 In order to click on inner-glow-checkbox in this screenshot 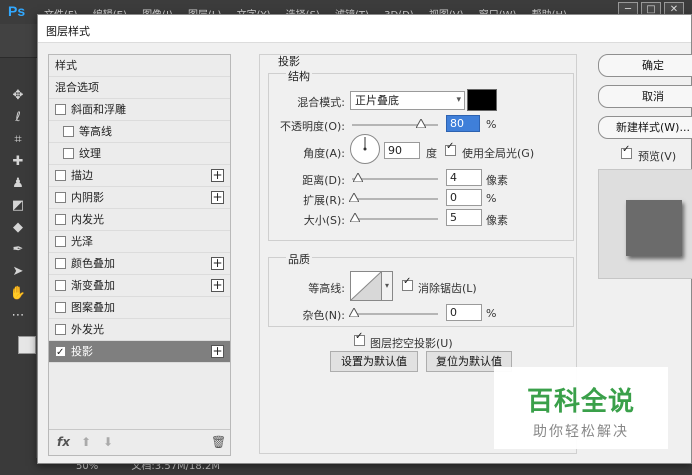, I will do `click(60, 219)`.